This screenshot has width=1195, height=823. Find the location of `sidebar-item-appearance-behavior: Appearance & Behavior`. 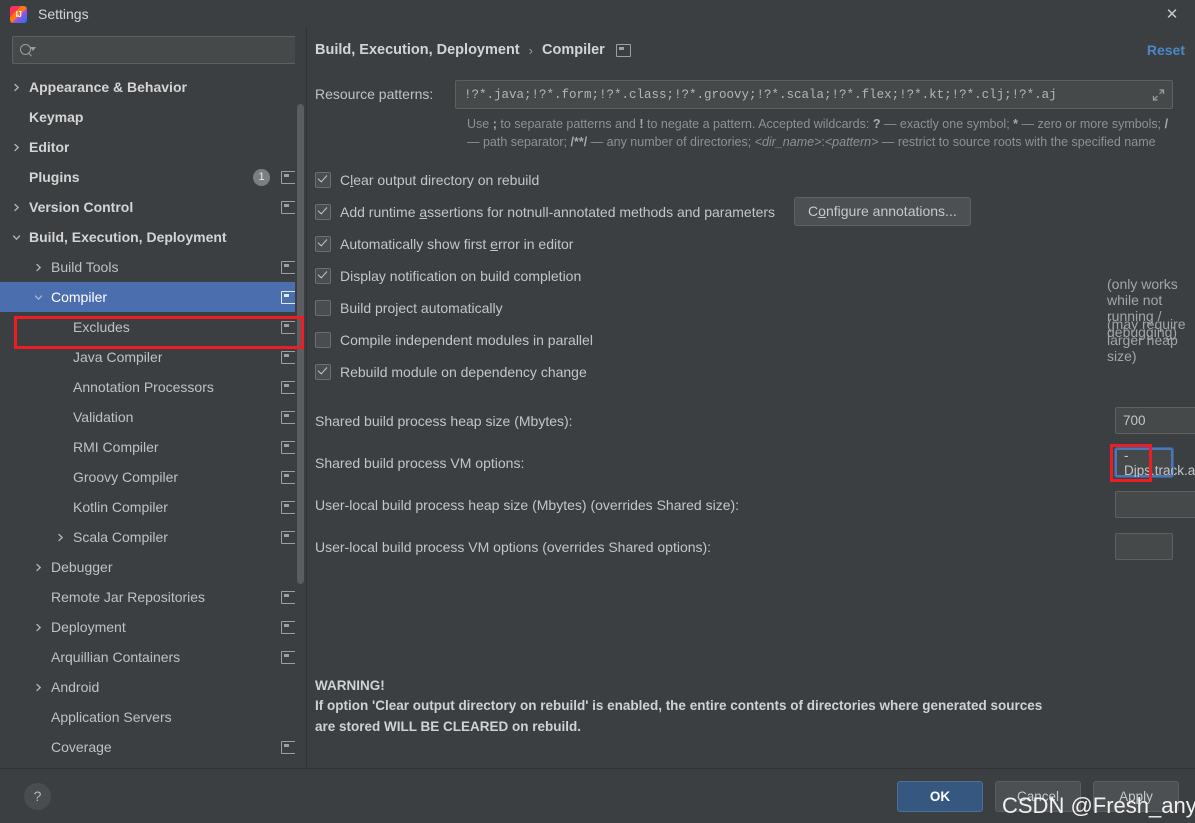

sidebar-item-appearance-behavior: Appearance & Behavior is located at coordinates (153, 87).